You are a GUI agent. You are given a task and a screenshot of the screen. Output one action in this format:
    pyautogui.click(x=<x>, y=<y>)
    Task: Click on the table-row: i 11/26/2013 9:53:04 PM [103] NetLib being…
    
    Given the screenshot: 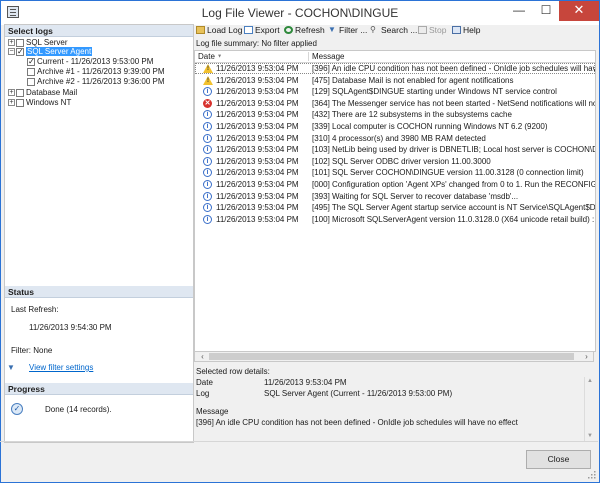 What is the action you would take?
    pyautogui.click(x=395, y=149)
    